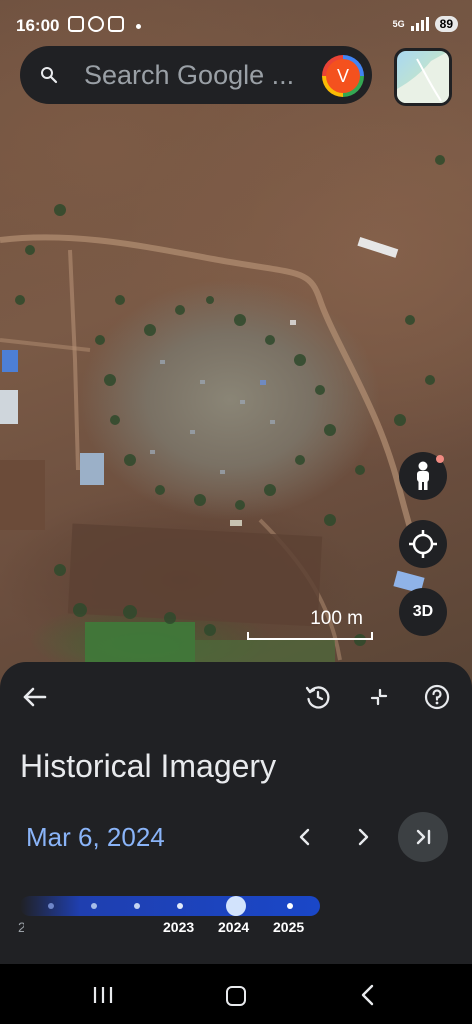  I want to click on screenshot-icon, so click(76, 24).